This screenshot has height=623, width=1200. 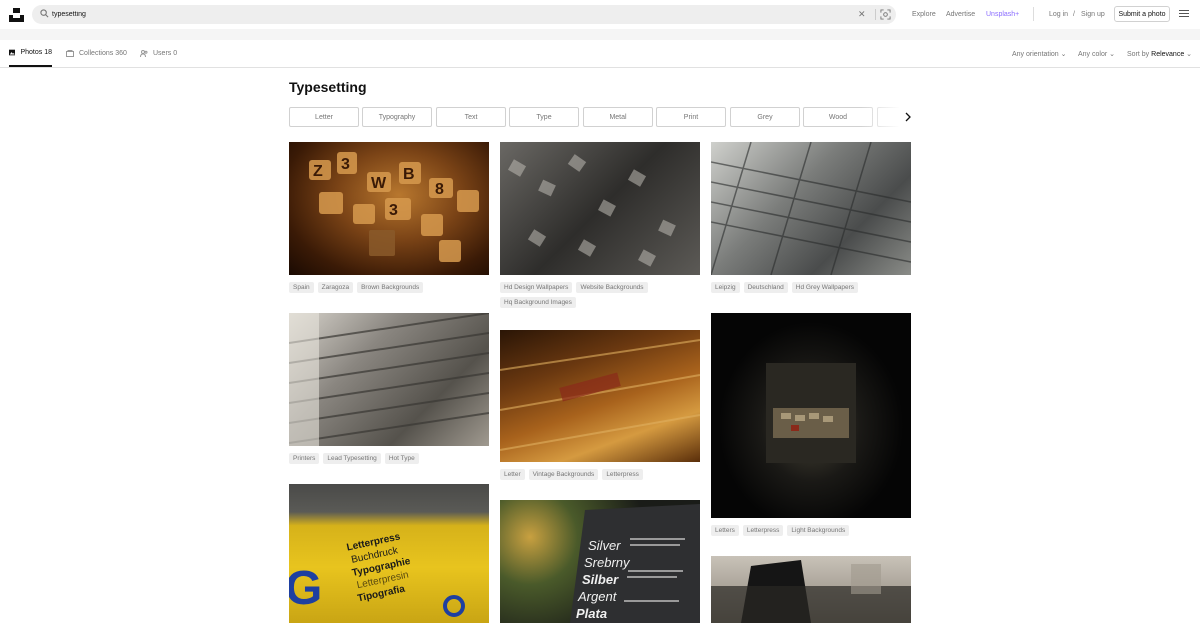 What do you see at coordinates (1168, 54) in the screenshot?
I see `sort-value: Relevance` at bounding box center [1168, 54].